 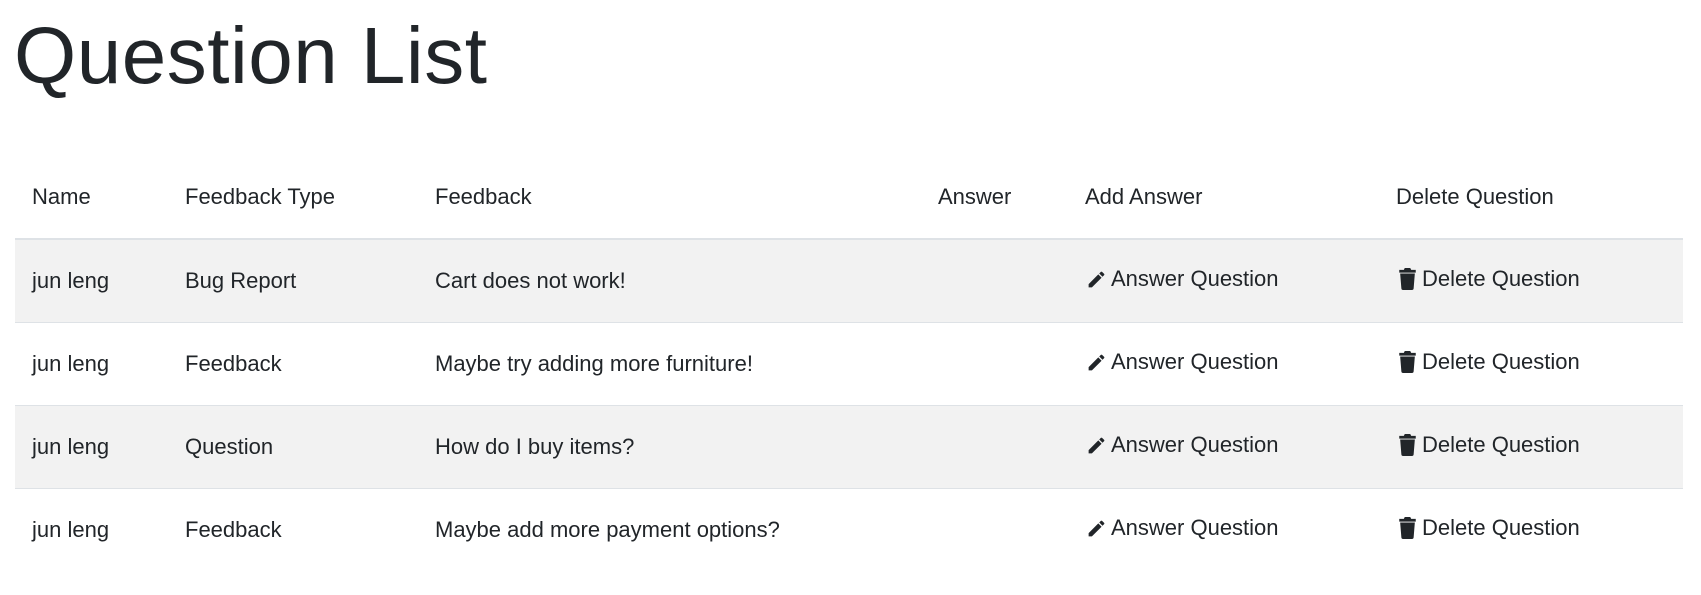 I want to click on header-name: Name, so click(x=91, y=198).